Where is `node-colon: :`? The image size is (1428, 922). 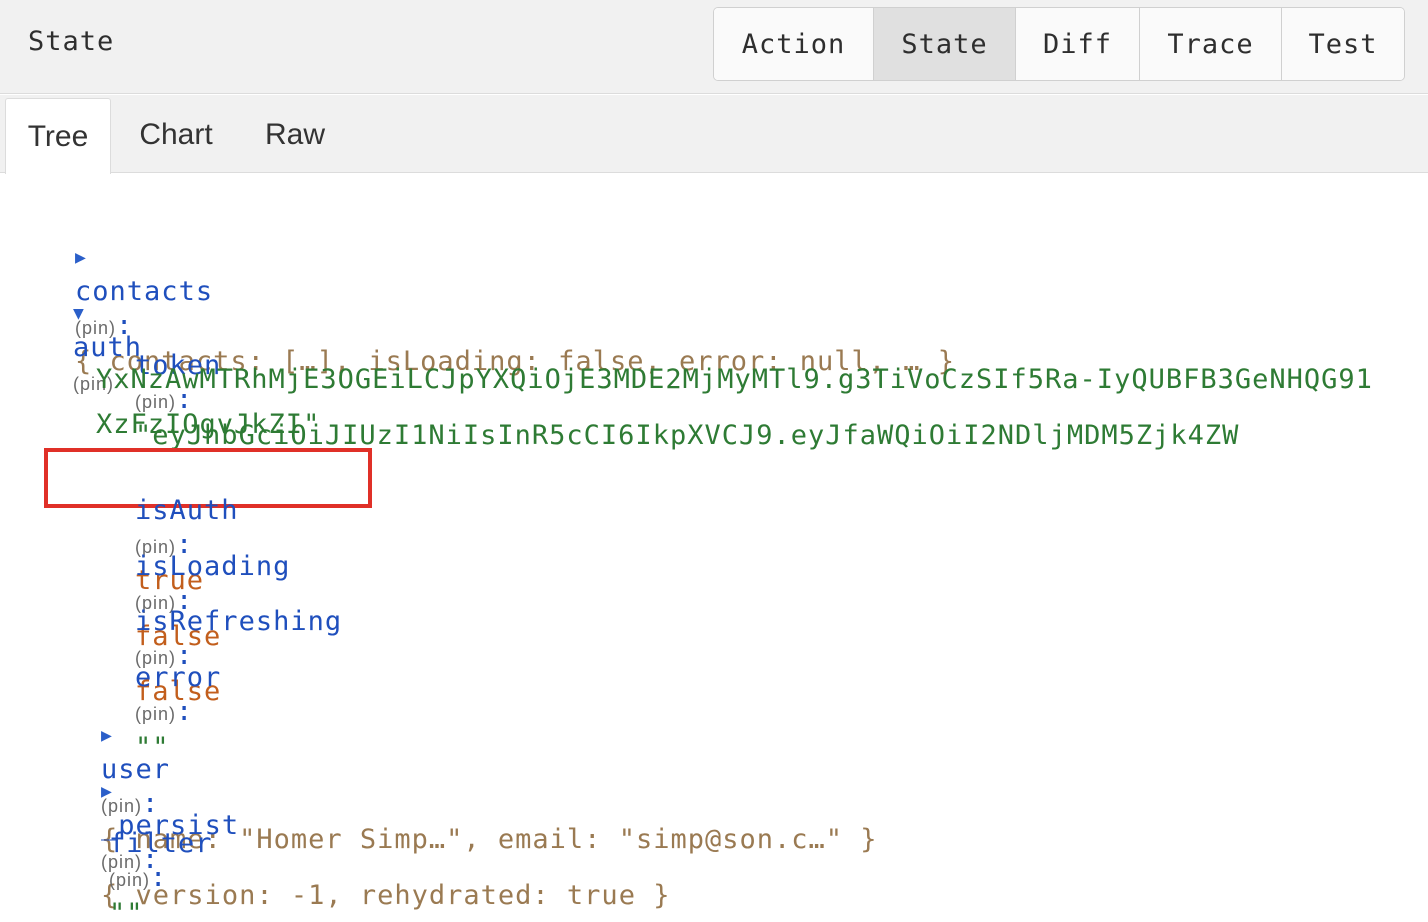
node-colon: : is located at coordinates (159, 877).